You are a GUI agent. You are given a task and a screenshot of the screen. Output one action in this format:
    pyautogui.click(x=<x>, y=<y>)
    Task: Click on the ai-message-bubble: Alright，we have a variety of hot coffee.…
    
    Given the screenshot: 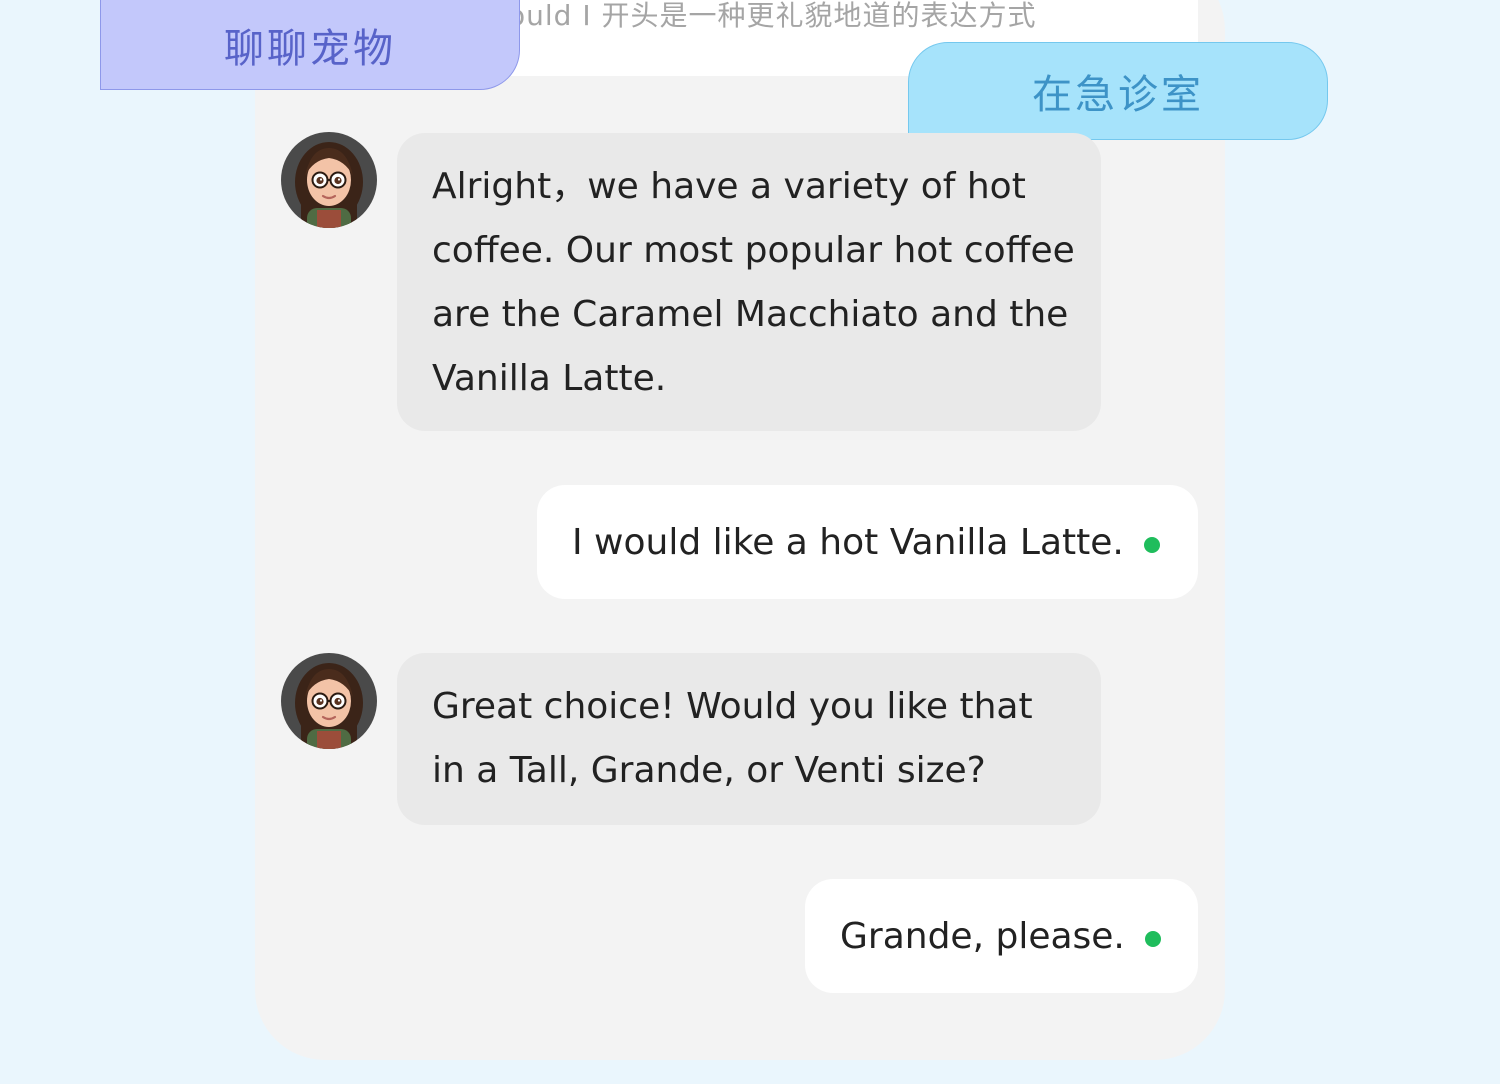 What is the action you would take?
    pyautogui.click(x=749, y=282)
    